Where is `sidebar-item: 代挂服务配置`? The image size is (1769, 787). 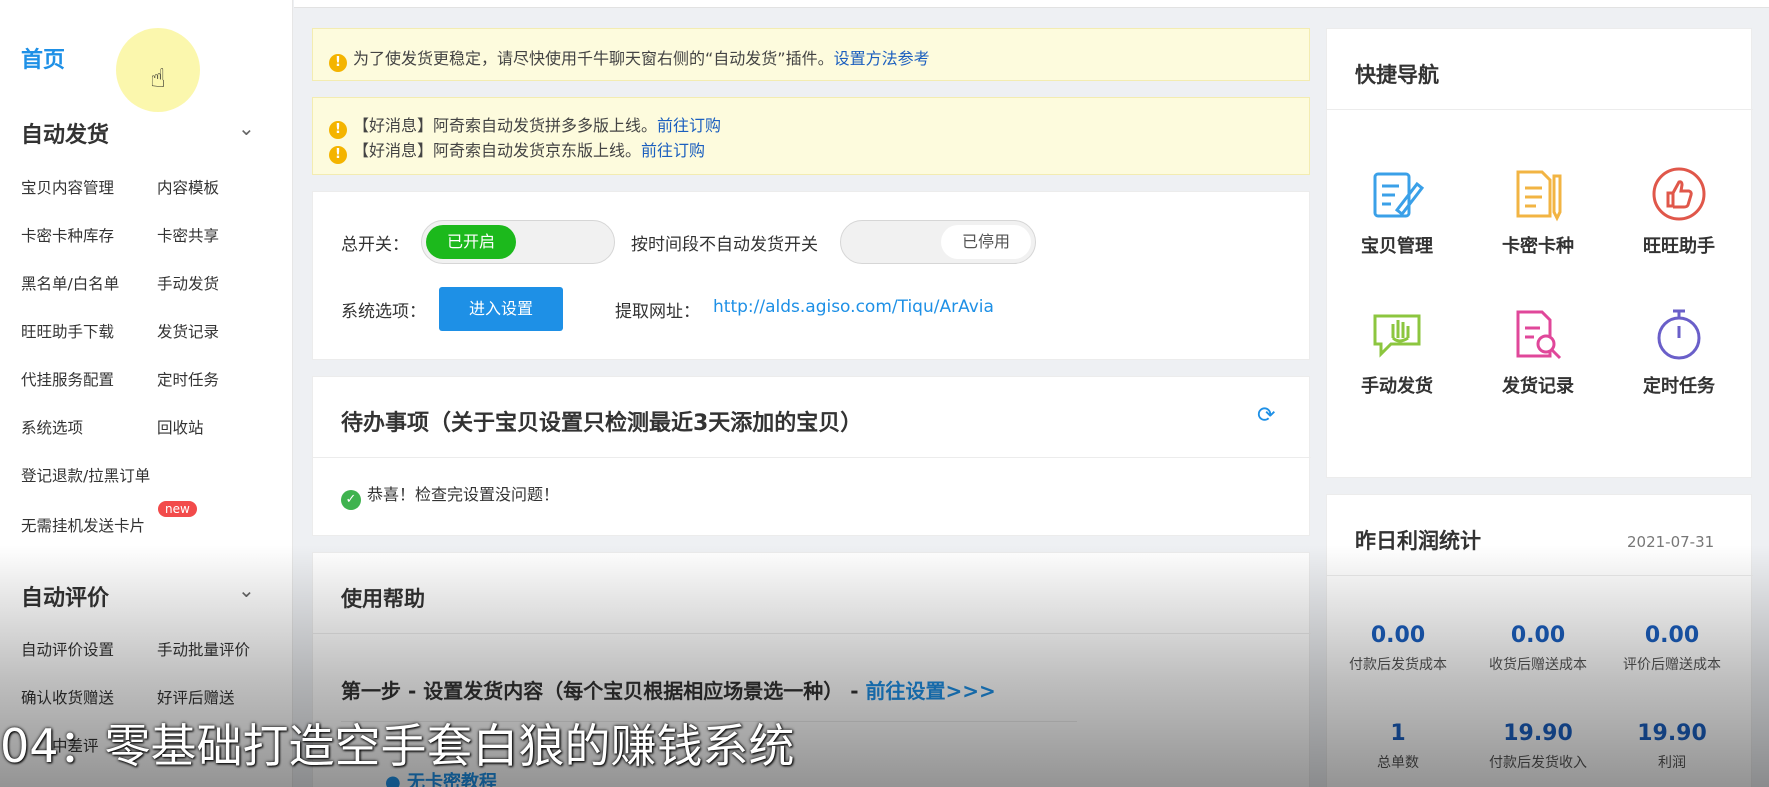 sidebar-item: 代挂服务配置 is located at coordinates (67, 379).